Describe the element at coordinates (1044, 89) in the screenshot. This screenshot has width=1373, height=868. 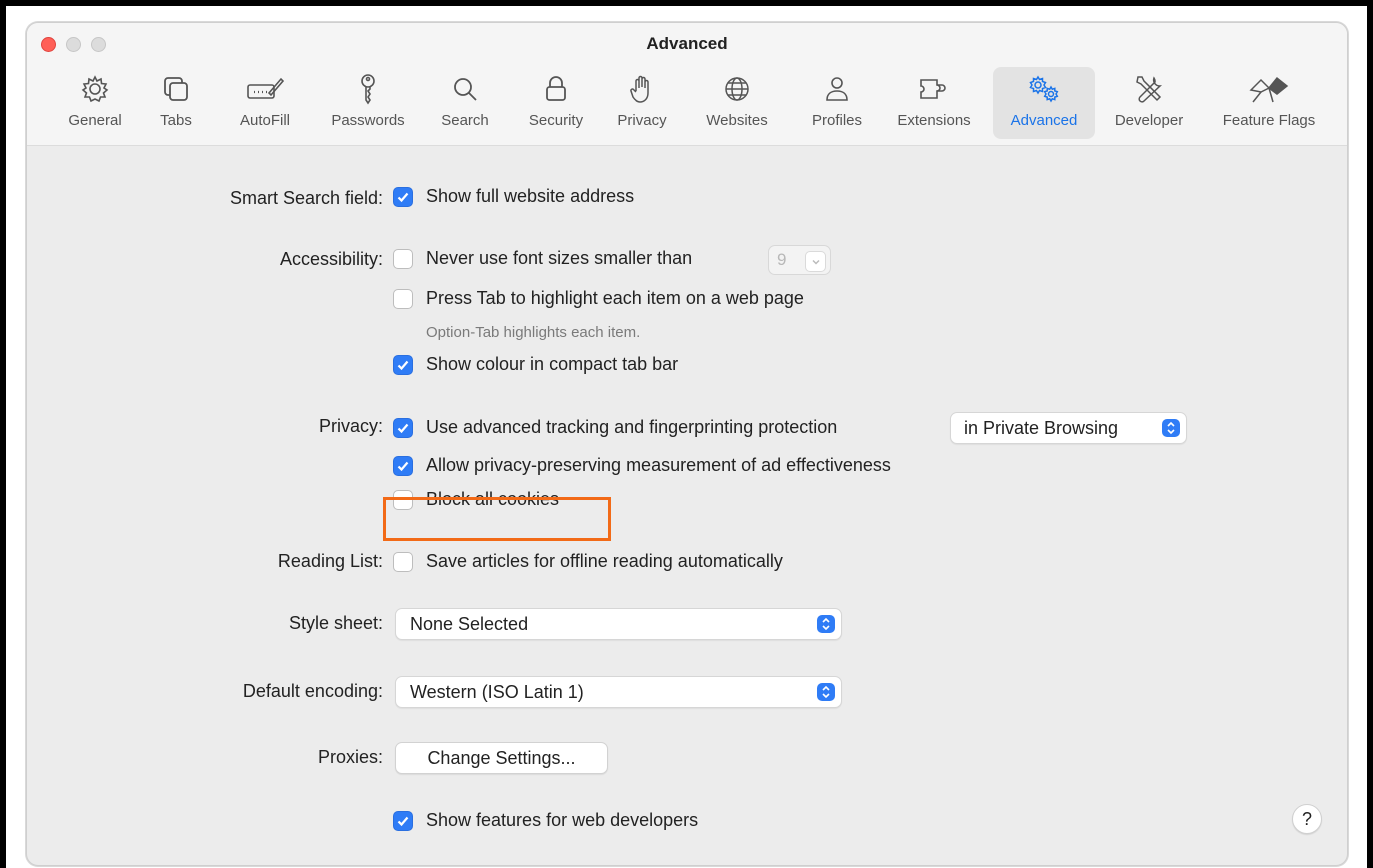
I see `gears-icon` at that location.